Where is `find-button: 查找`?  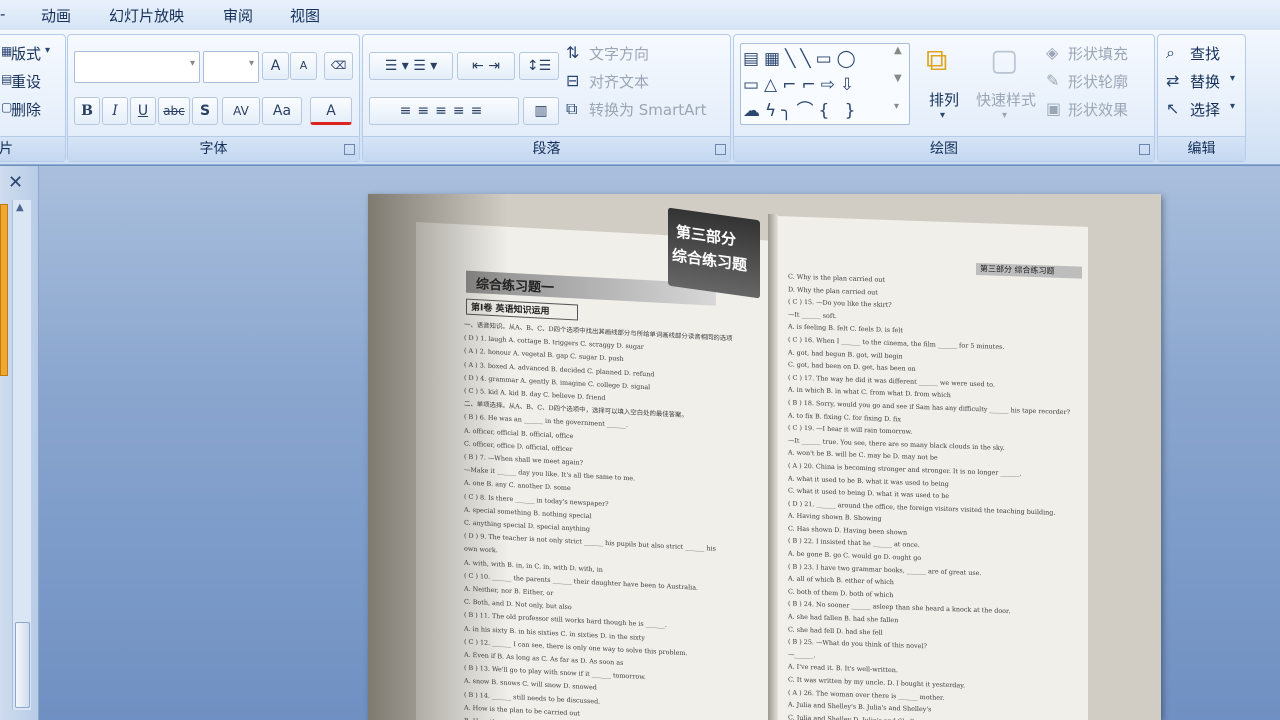
find-button: 查找 is located at coordinates (1205, 53).